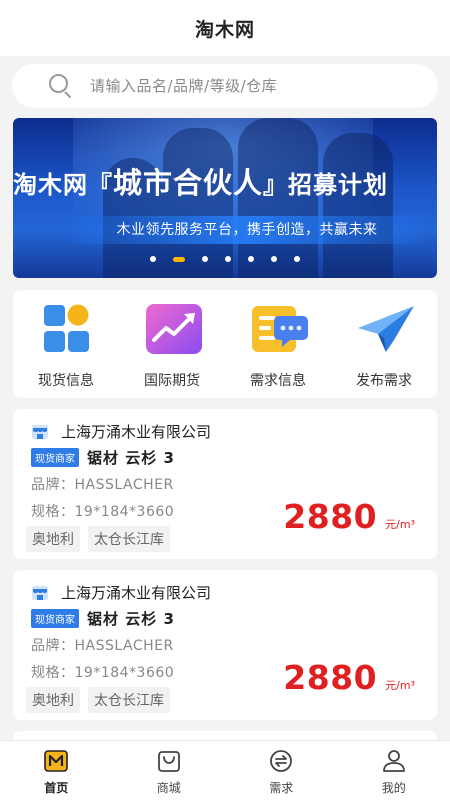 The image size is (450, 800). I want to click on tab-demand: 需求, so click(281, 770).